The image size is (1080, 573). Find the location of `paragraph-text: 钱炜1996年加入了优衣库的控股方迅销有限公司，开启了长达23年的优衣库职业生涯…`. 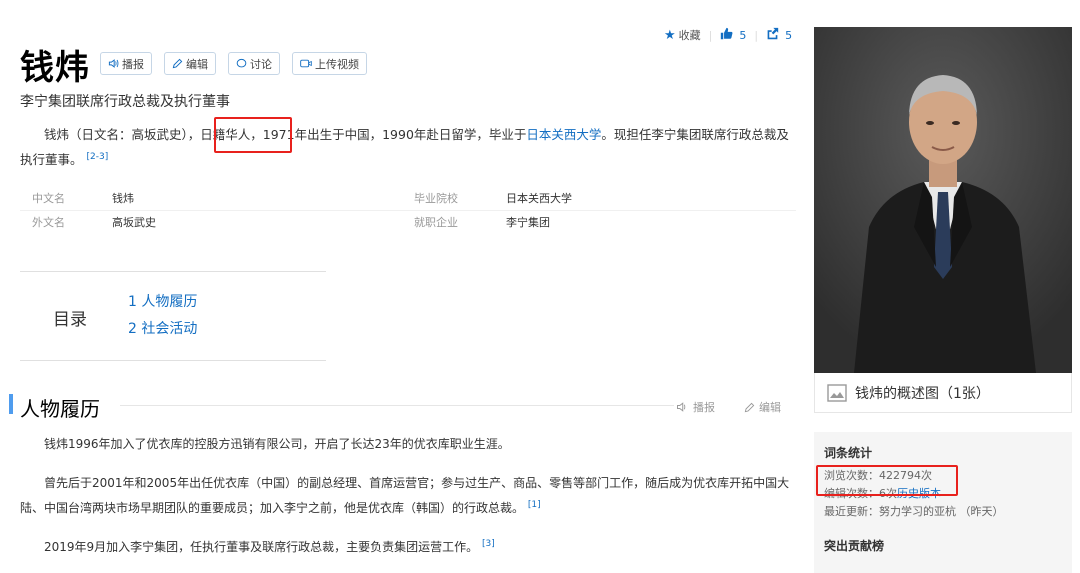

paragraph-text: 钱炜1996年加入了优衣库的控股方迅销有限公司，开启了长达23年的优衣库职业生涯… is located at coordinates (277, 444).